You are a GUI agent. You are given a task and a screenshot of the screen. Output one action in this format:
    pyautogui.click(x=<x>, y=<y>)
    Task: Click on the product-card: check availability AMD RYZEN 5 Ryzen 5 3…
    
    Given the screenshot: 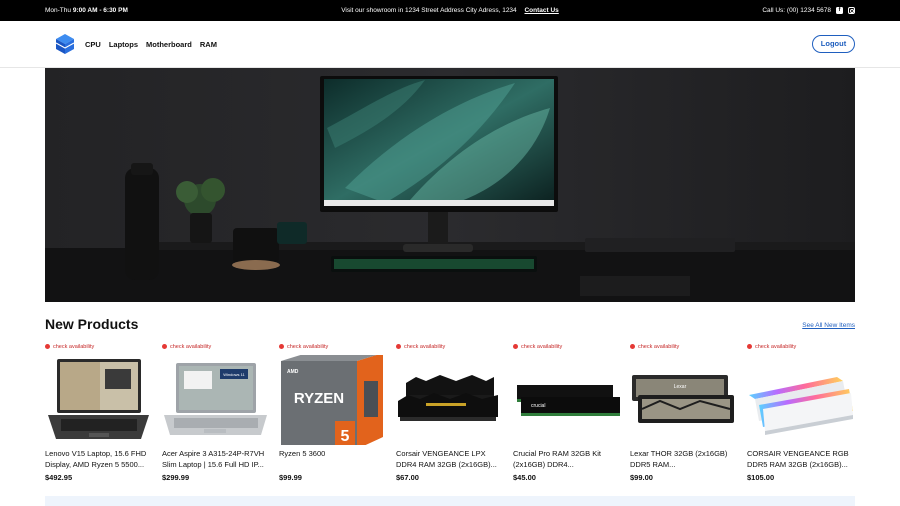 What is the action you would take?
    pyautogui.click(x=332, y=414)
    